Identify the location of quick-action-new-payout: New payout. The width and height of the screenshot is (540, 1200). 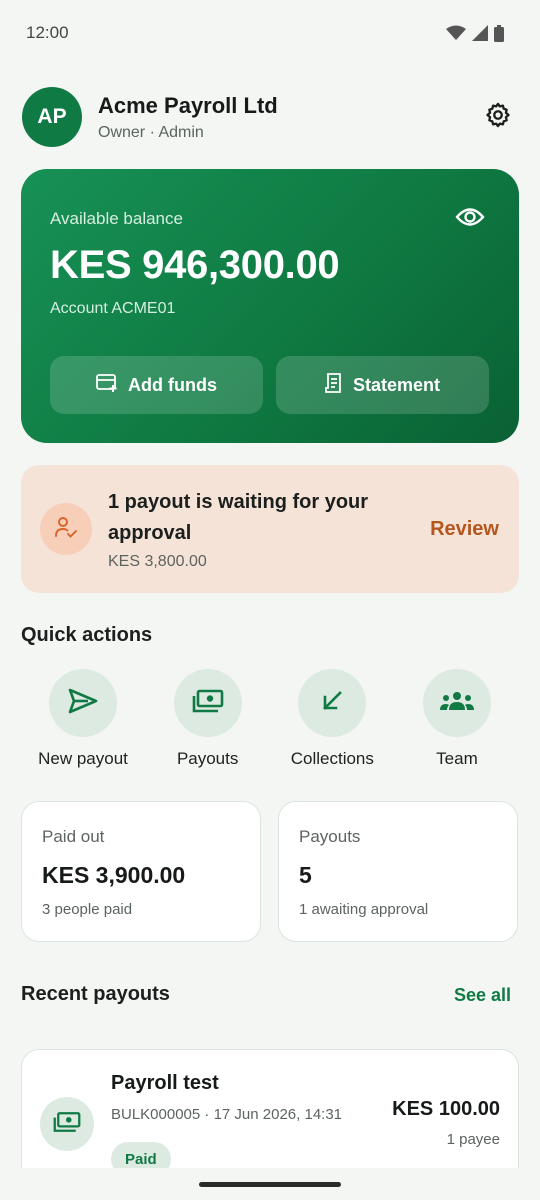
(83, 719).